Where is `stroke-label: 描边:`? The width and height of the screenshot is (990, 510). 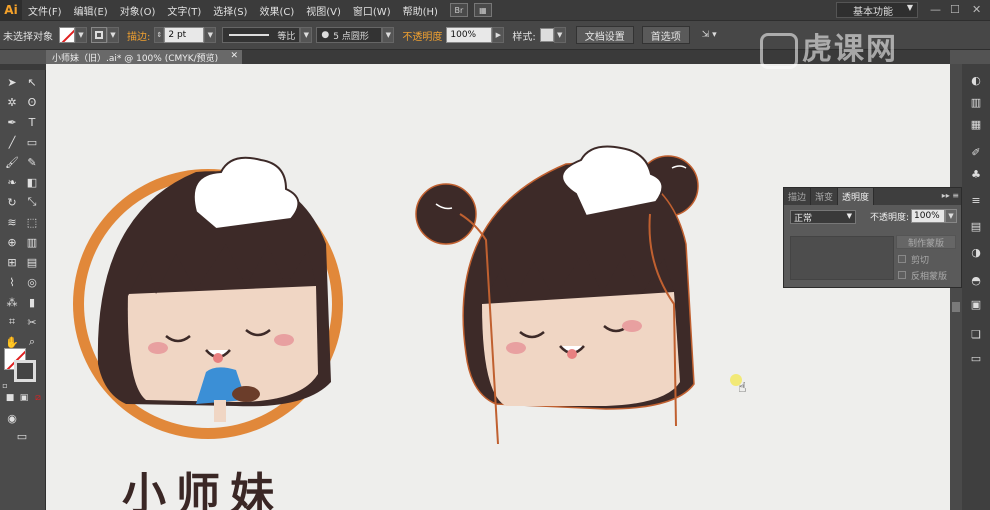 stroke-label: 描边: is located at coordinates (138, 35).